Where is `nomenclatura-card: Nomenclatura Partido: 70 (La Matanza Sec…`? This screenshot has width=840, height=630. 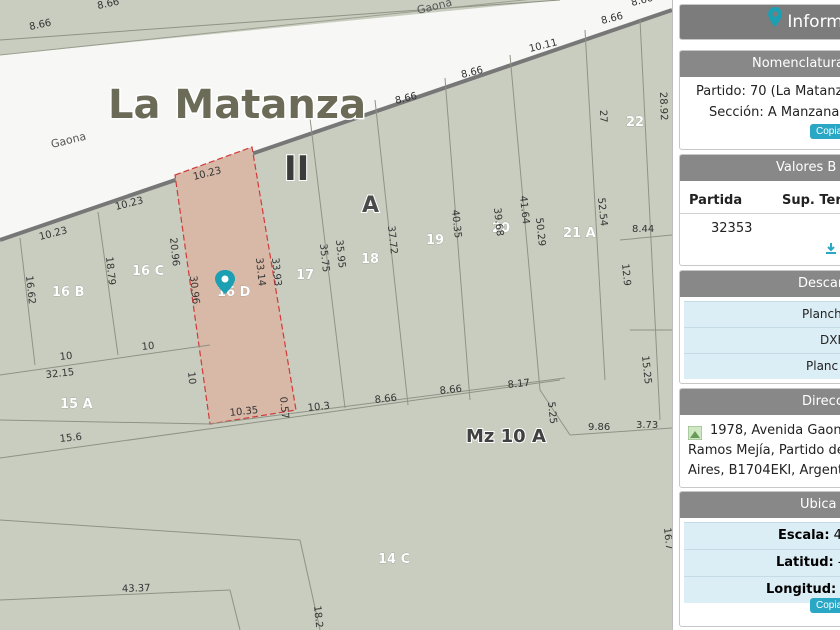
nomenclatura-card: Nomenclatura Partido: 70 (La Matanza Sec… is located at coordinates (759, 100).